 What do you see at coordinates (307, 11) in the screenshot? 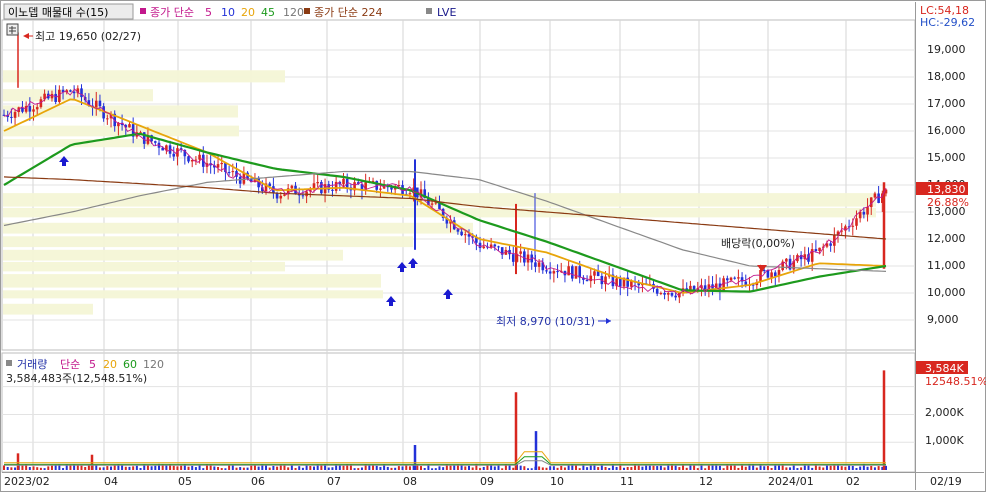
I see `ma224-legend-swatch` at bounding box center [307, 11].